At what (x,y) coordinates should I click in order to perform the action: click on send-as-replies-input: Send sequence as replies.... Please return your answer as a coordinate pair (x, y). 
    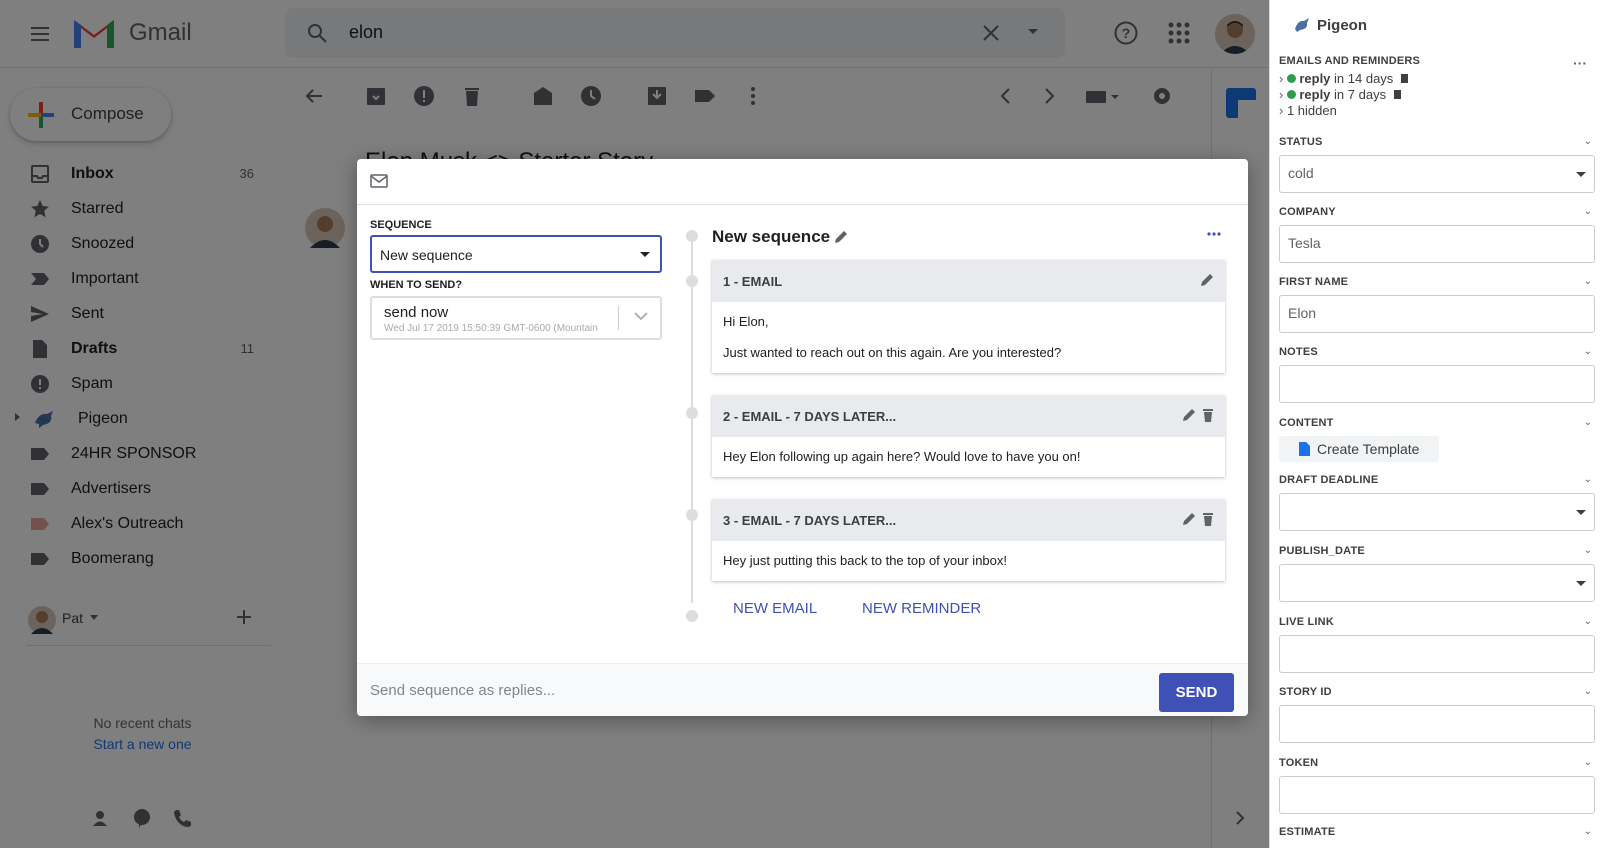
    Looking at the image, I should click on (462, 690).